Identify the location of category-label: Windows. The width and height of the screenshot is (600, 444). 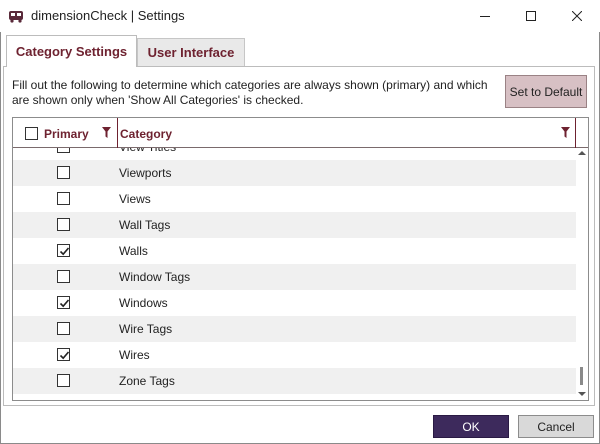
(143, 303).